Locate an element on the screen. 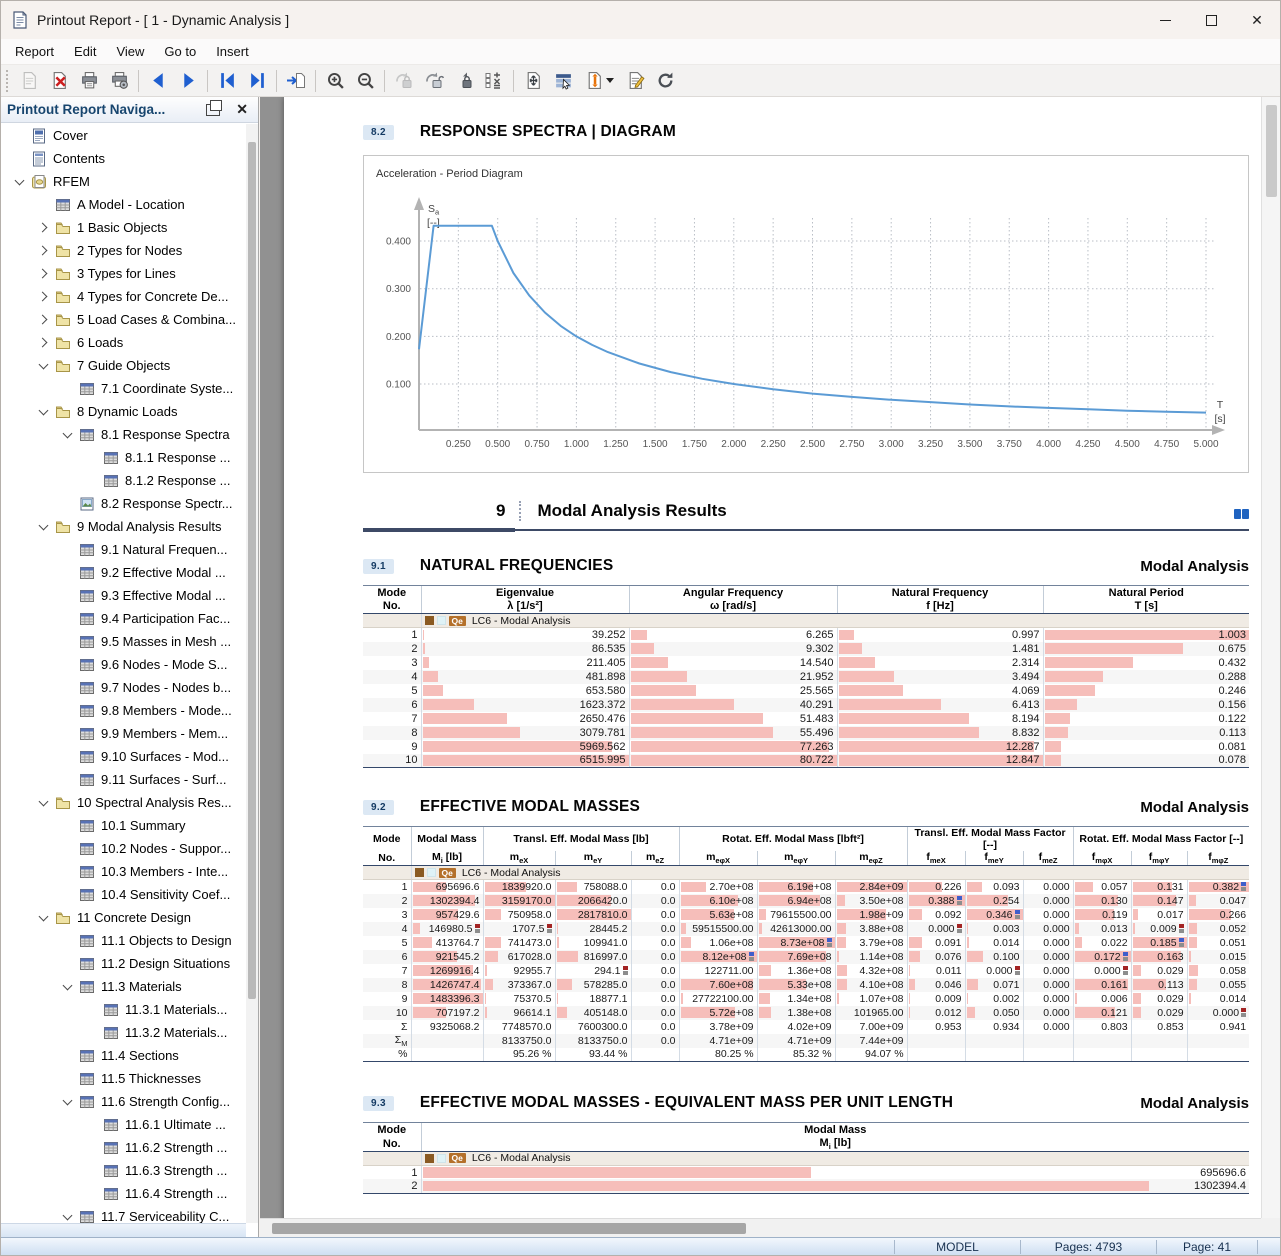 The width and height of the screenshot is (1281, 1256). tree-item-2-types-for-nodes: 2 Types for Nodes is located at coordinates (123, 250).